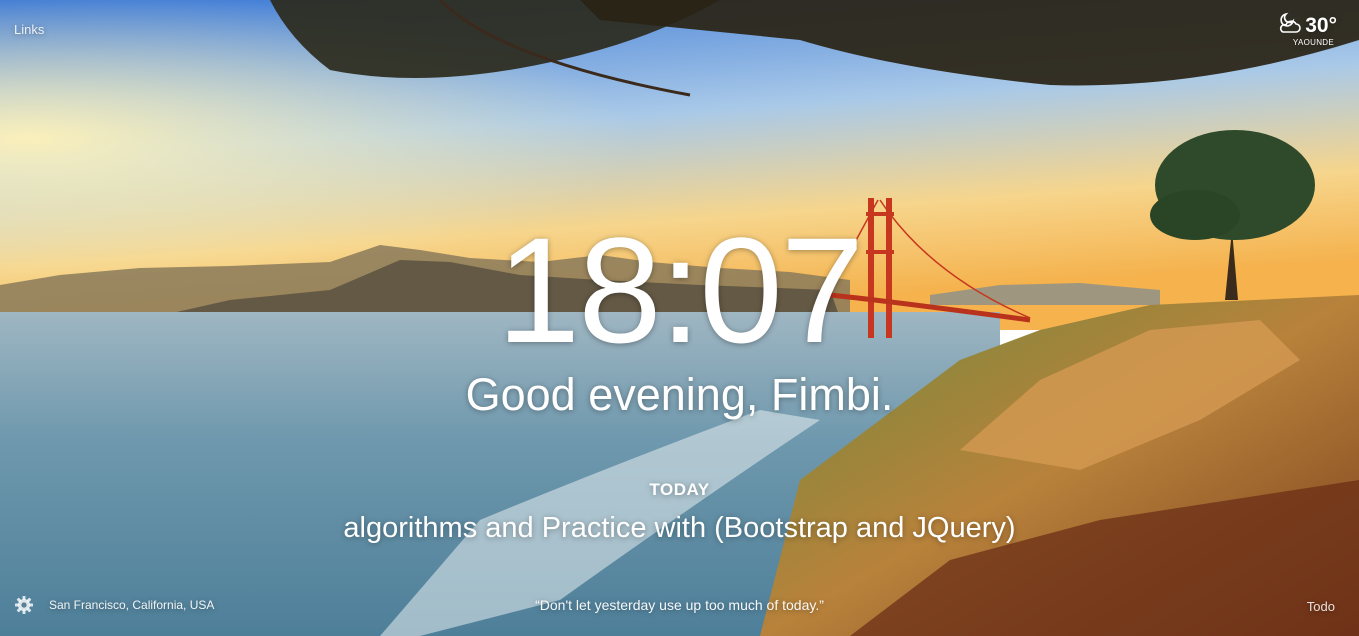  Describe the element at coordinates (680, 290) in the screenshot. I see `clock-time: 18:07` at that location.